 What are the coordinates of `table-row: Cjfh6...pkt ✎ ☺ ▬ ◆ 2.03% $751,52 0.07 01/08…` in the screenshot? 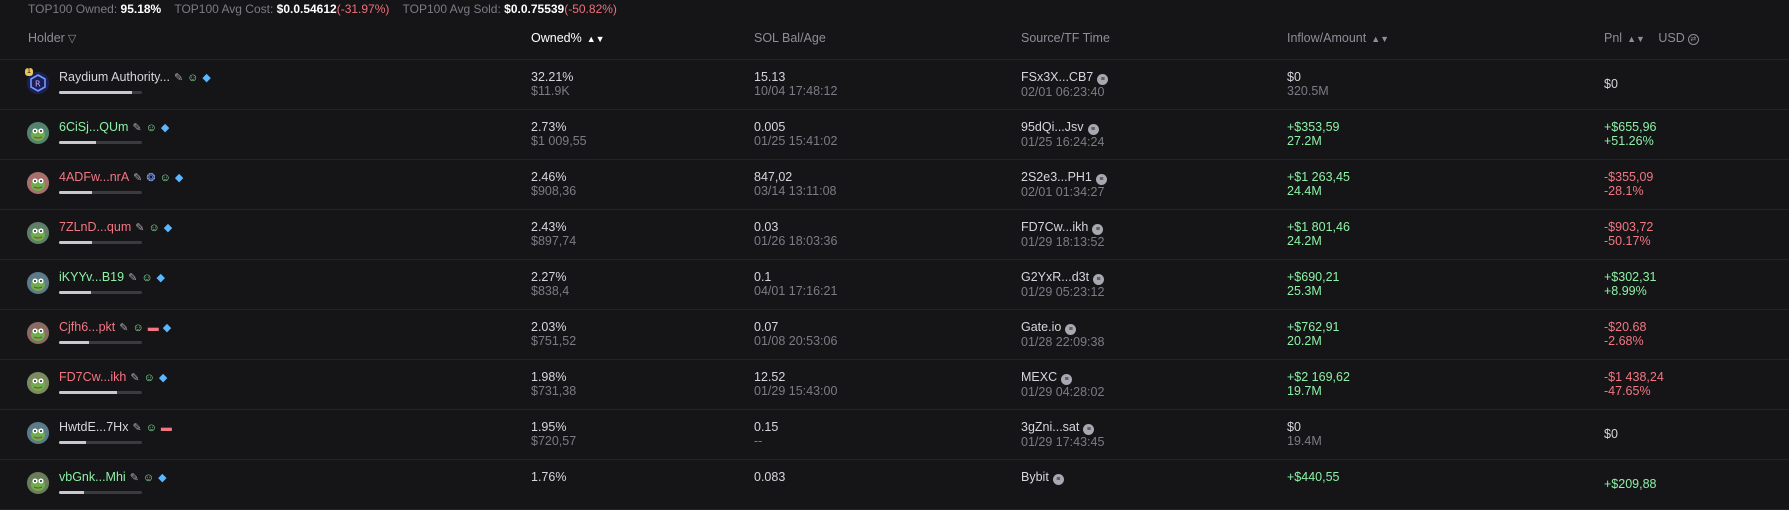 It's located at (894, 335).